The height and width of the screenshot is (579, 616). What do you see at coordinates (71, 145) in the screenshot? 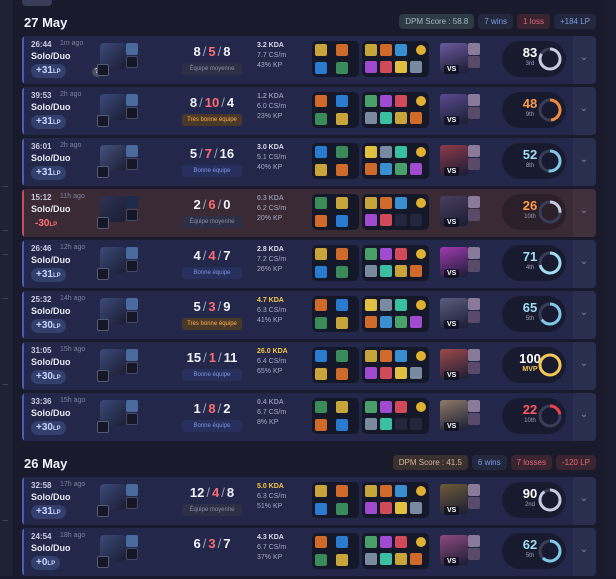
I see `match-time-ago: 2h ago` at bounding box center [71, 145].